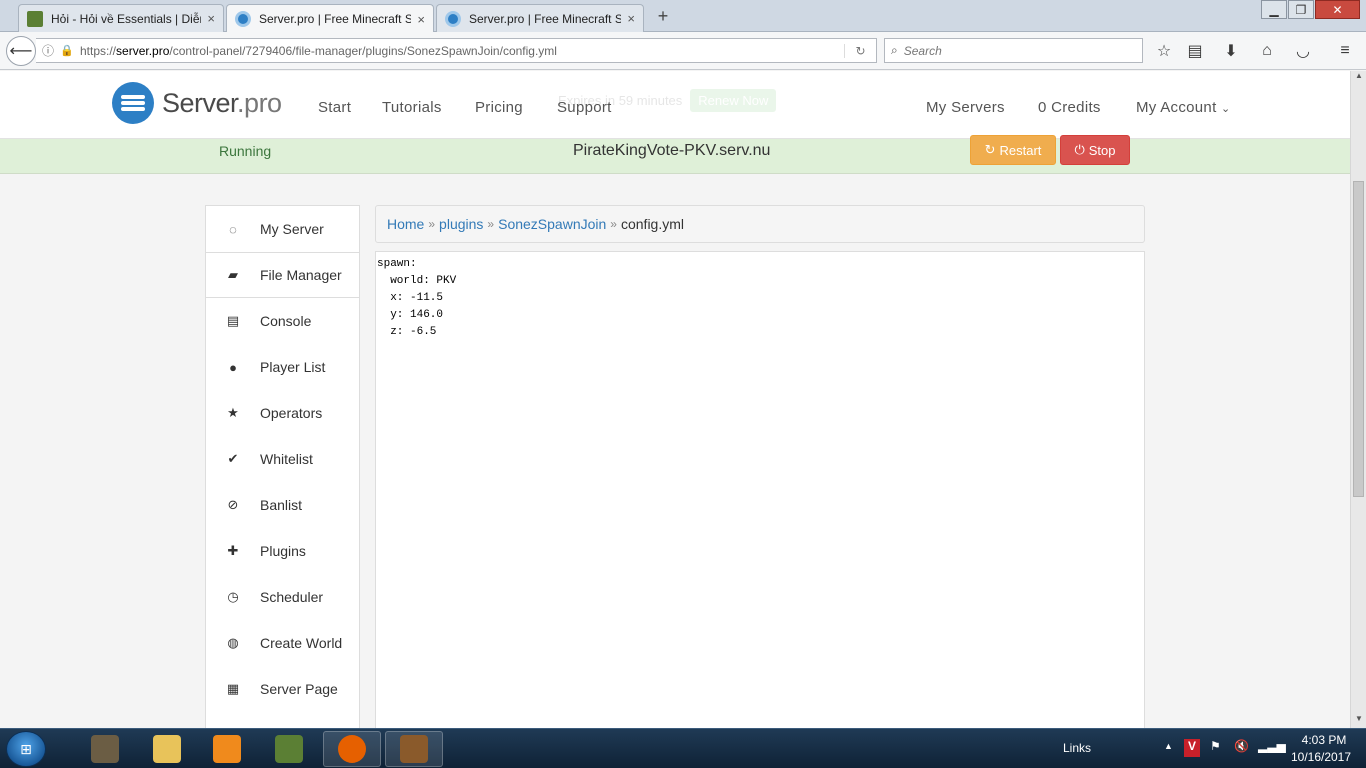  I want to click on crafting-table-icon, so click(414, 749).